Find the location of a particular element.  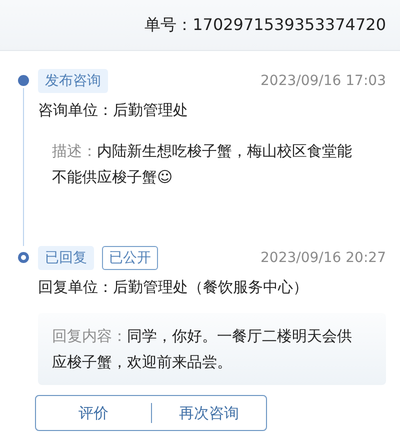

order-number: 单号：1702971539353374720 is located at coordinates (265, 25).